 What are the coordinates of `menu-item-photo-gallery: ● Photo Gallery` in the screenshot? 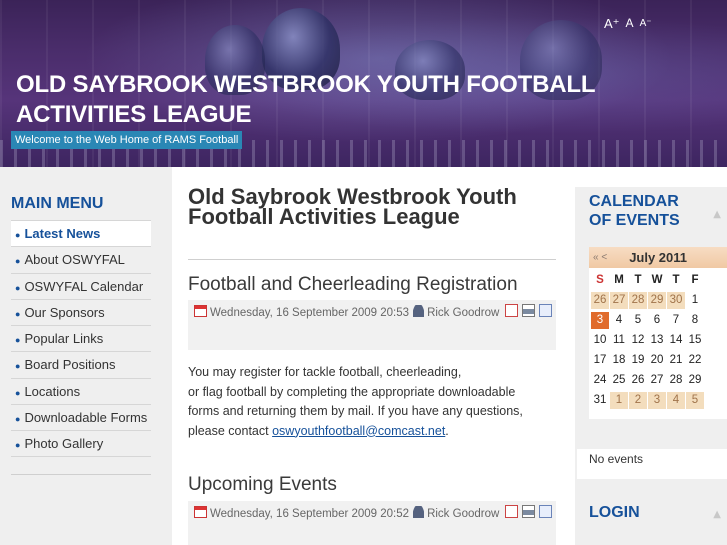 It's located at (81, 443).